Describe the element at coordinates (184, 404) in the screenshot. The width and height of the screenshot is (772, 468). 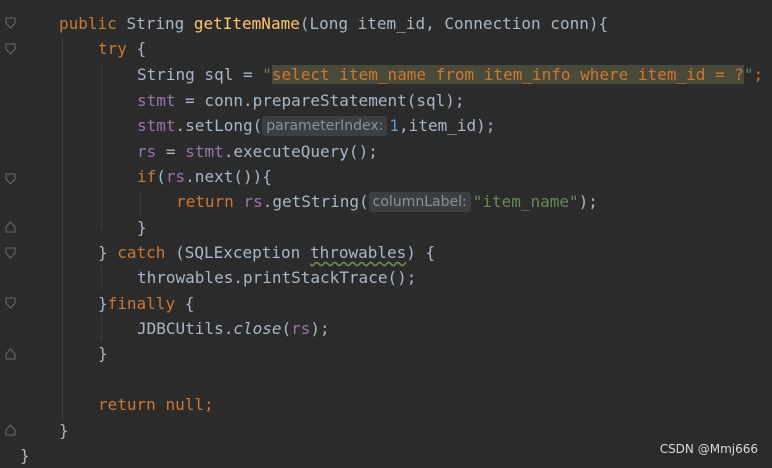
I see `keyword: null` at that location.